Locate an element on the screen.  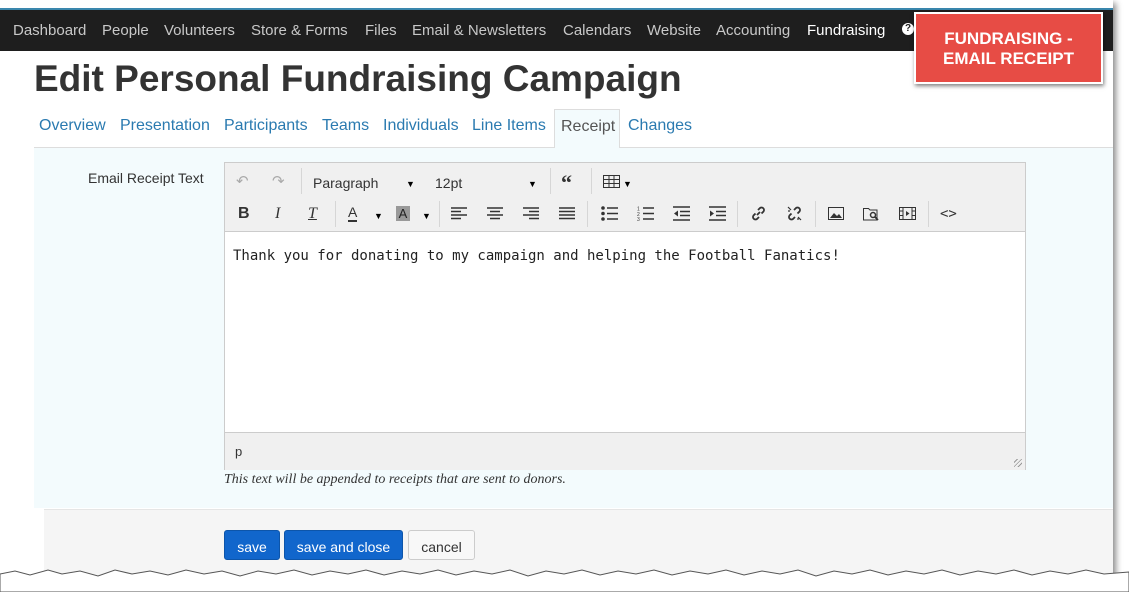
nav-calendars: Calendars is located at coordinates (597, 30).